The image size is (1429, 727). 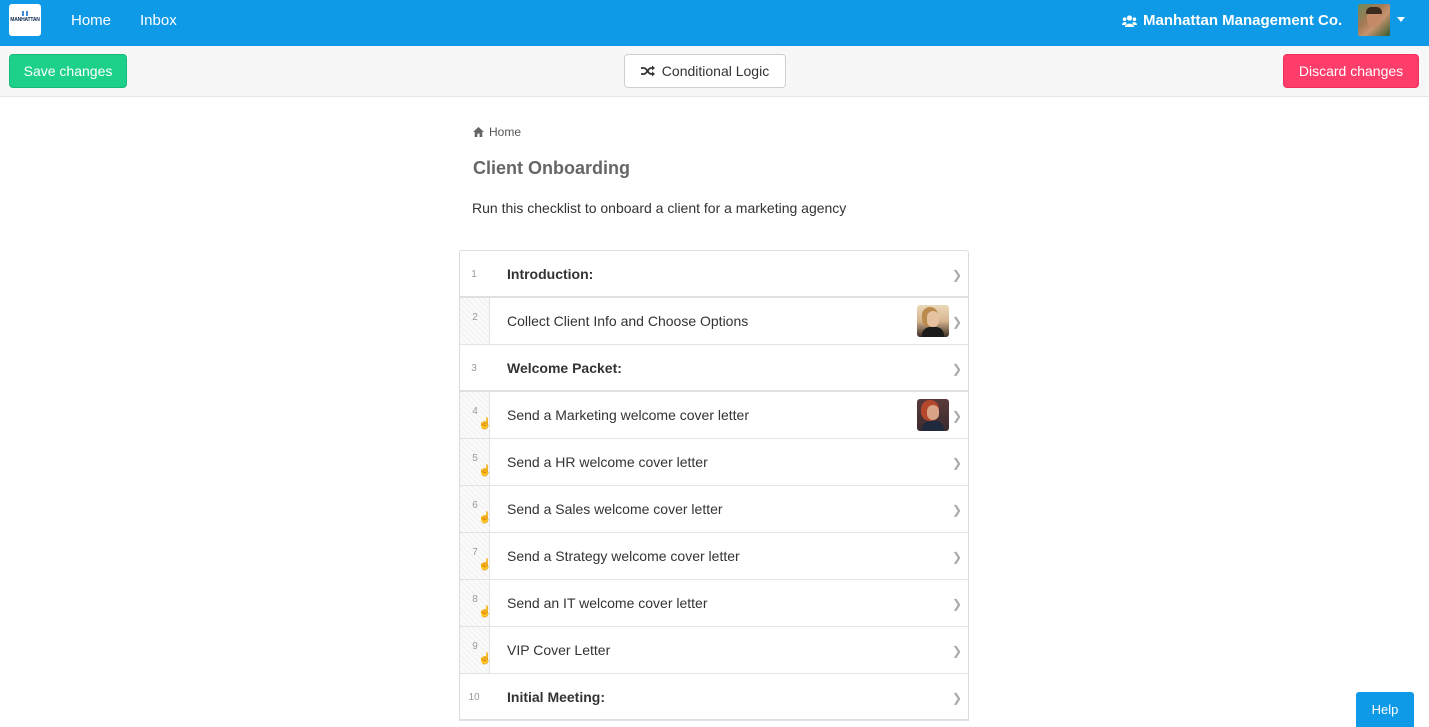 I want to click on conditional-logic-button: Conditional Logic, so click(x=705, y=71).